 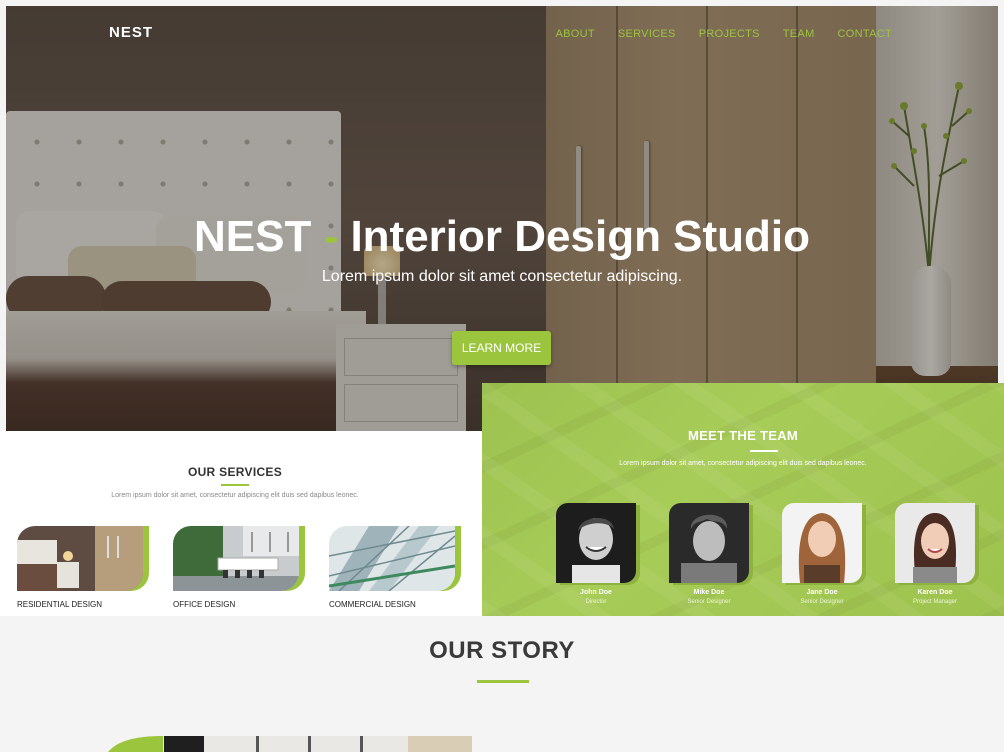 What do you see at coordinates (596, 592) in the screenshot?
I see `team-name-john: John Doe` at bounding box center [596, 592].